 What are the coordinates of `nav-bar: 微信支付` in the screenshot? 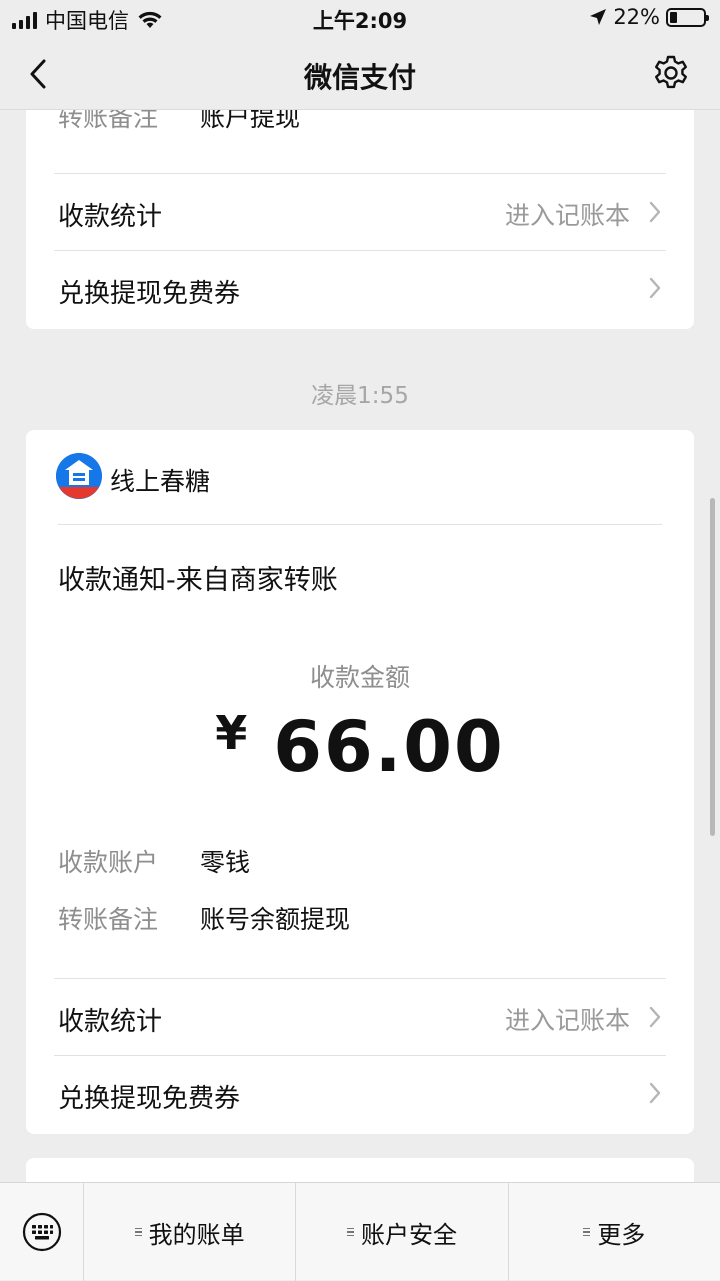 It's located at (360, 73).